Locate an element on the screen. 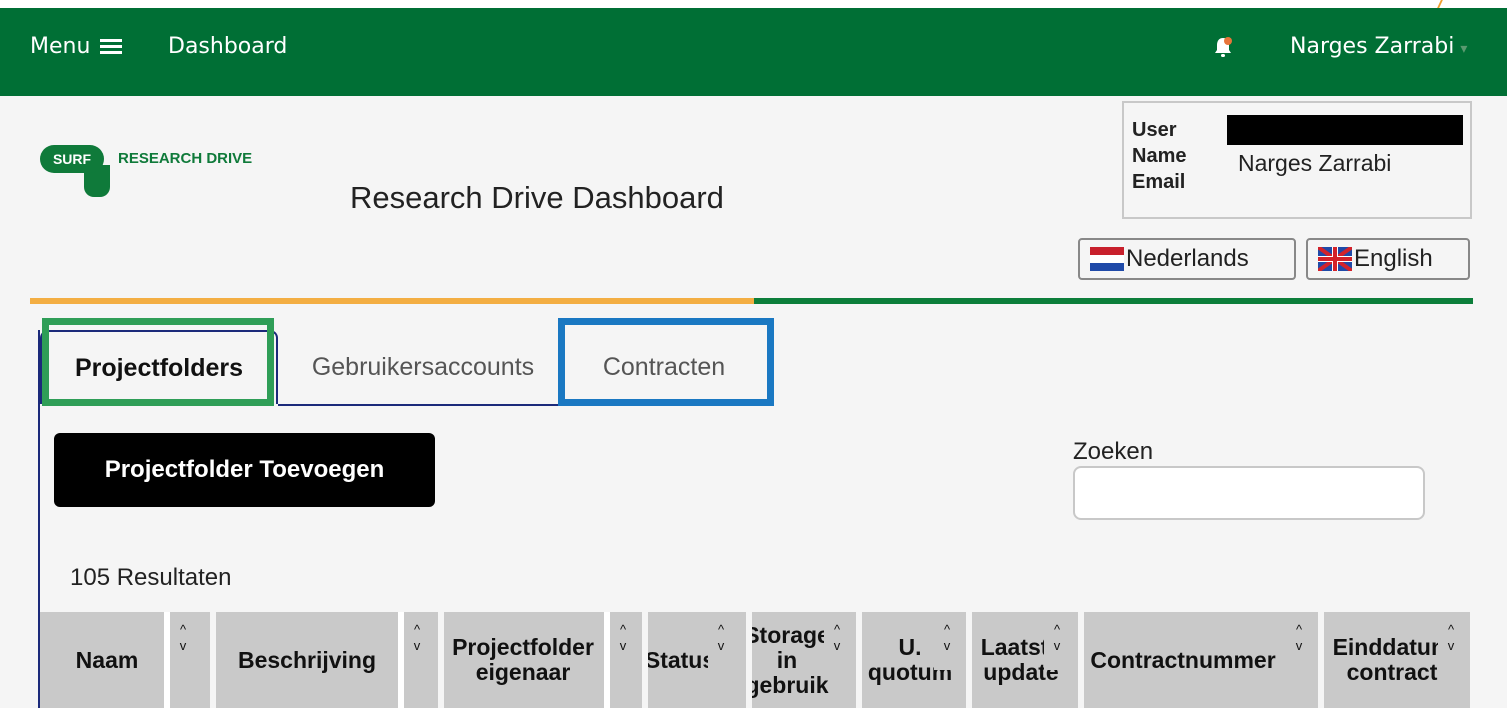  user-info-box: User Name Email Narges Zarrabi is located at coordinates (1297, 160).